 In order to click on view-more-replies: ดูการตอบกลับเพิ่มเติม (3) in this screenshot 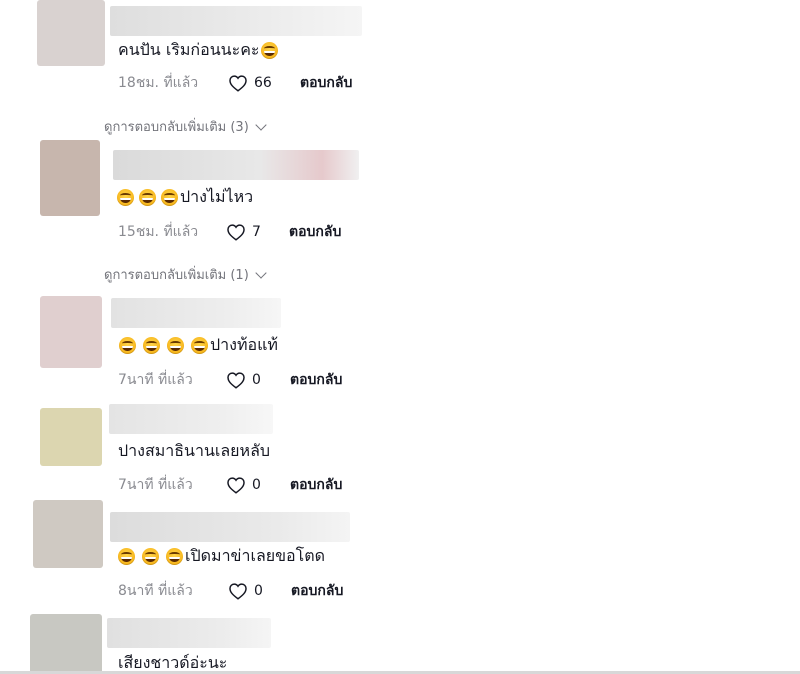, I will do `click(185, 126)`.